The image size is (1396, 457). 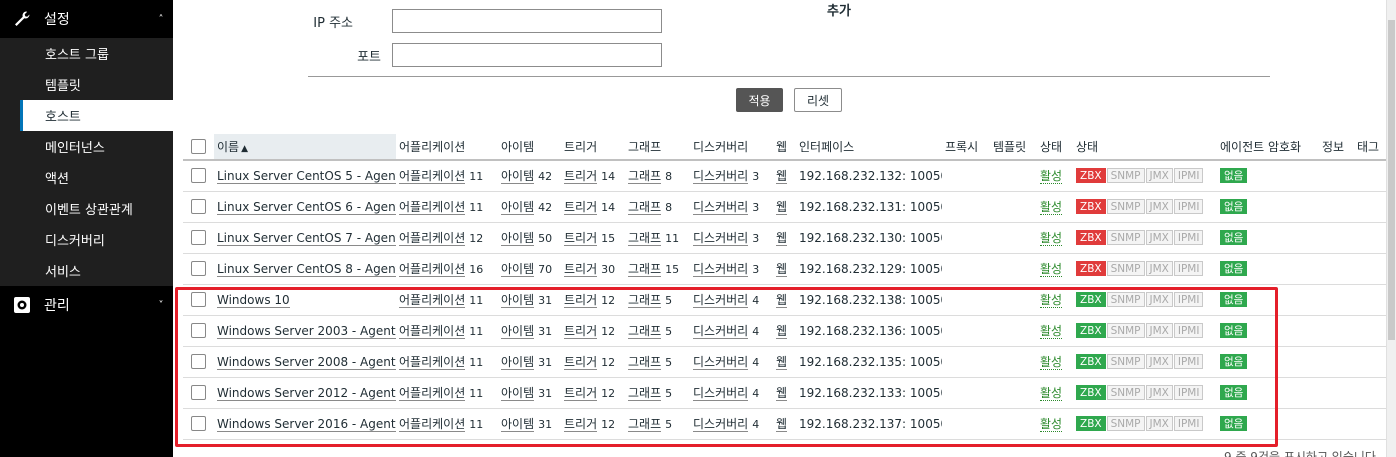 What do you see at coordinates (96, 177) in the screenshot?
I see `sidebar-item-actions: 액션` at bounding box center [96, 177].